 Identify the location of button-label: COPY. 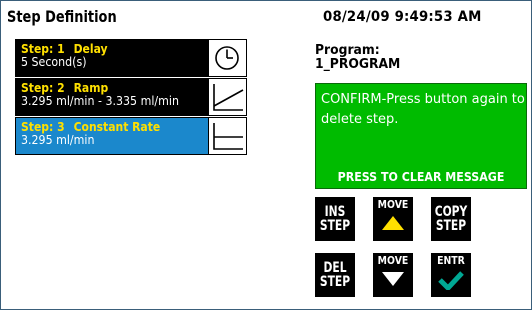
(451, 212).